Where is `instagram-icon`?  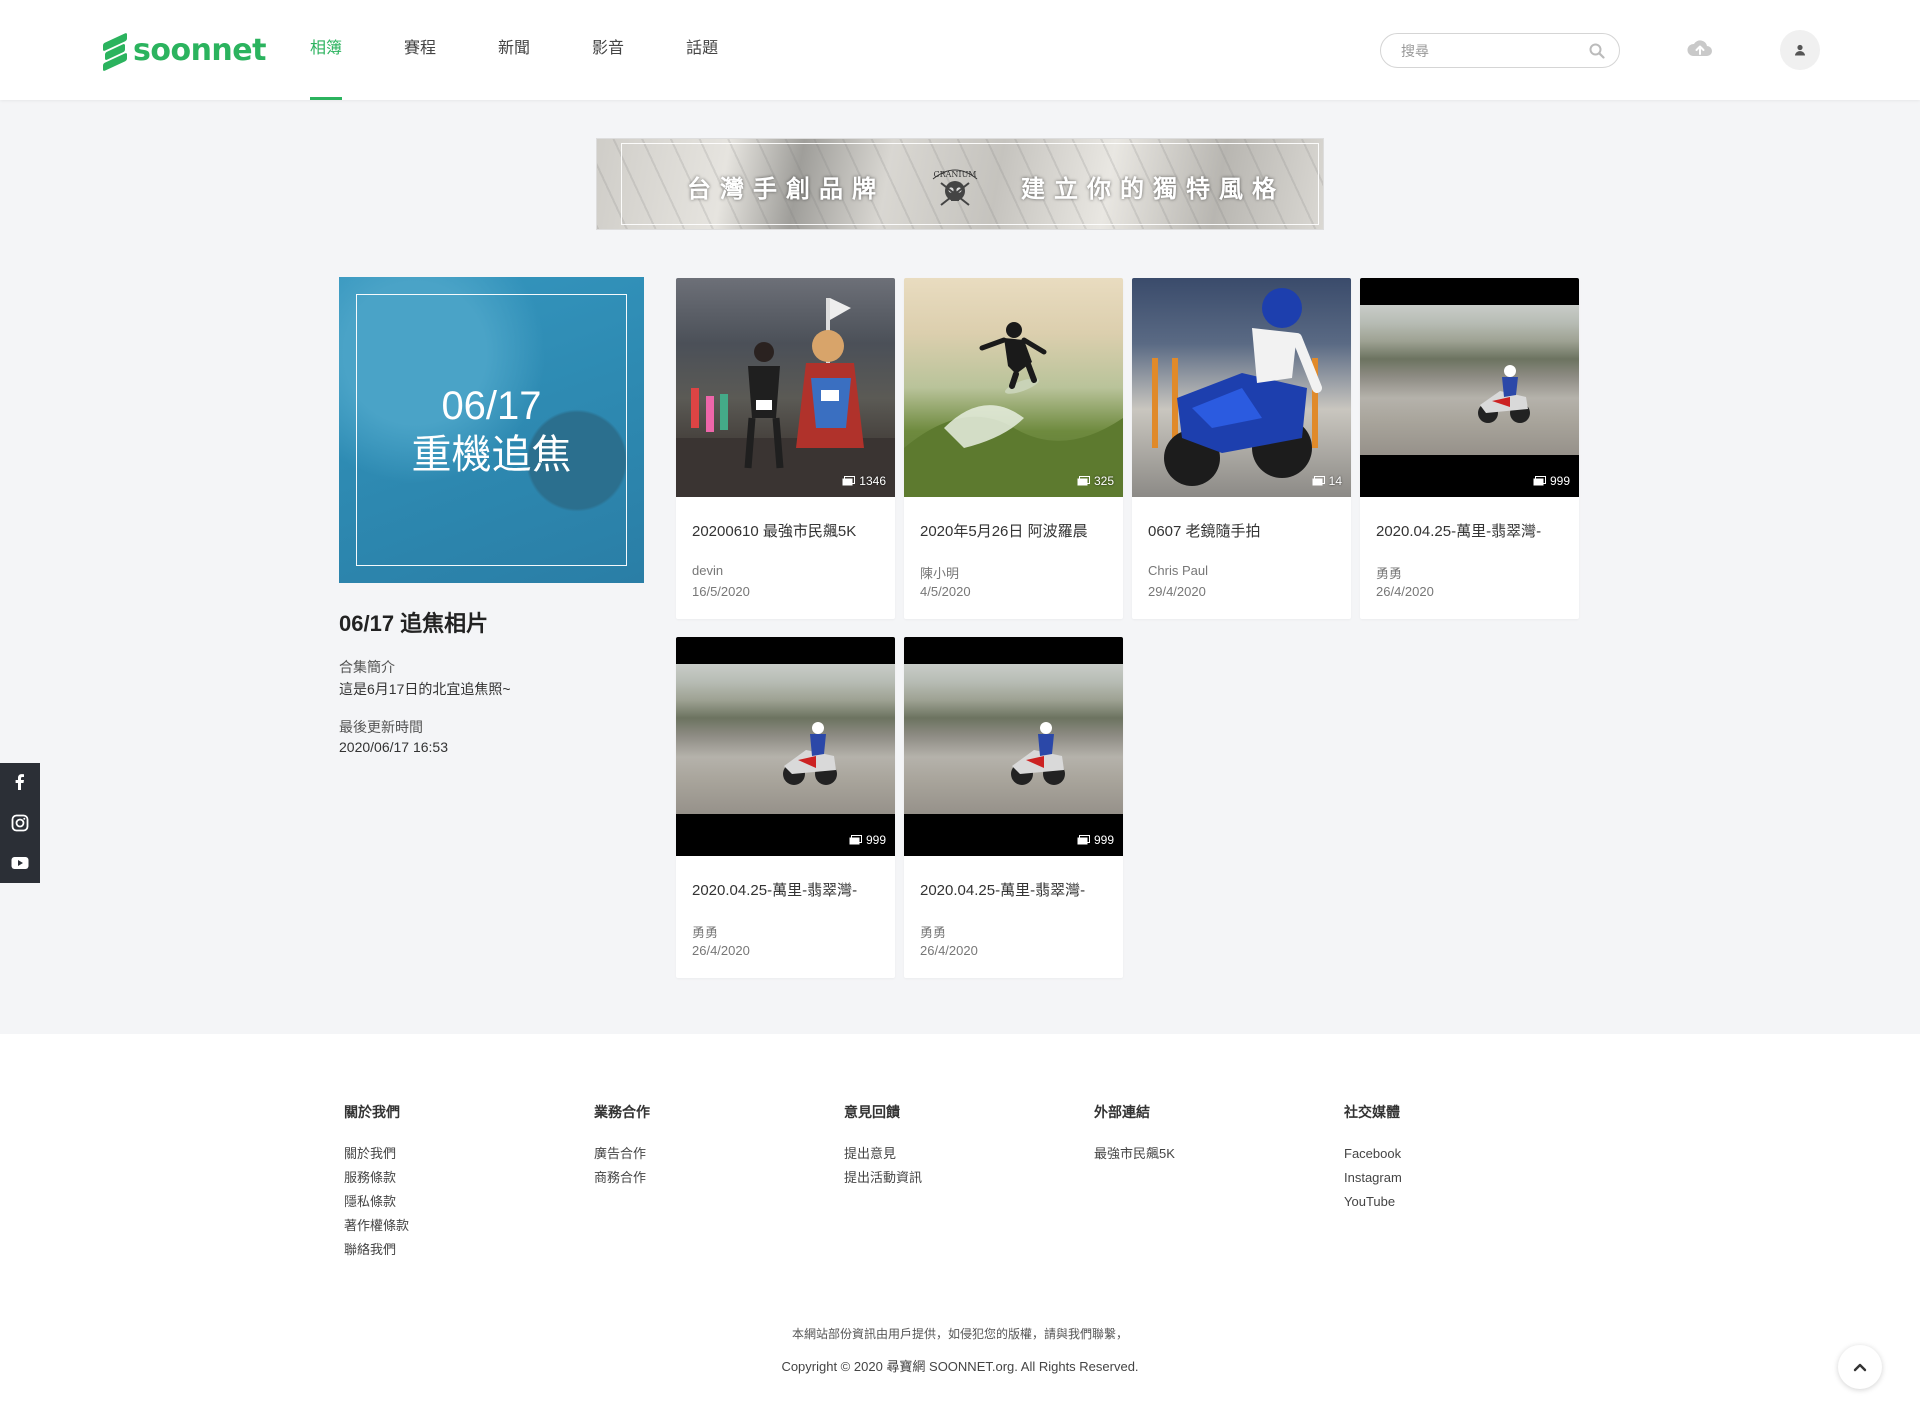
instagram-icon is located at coordinates (20, 823).